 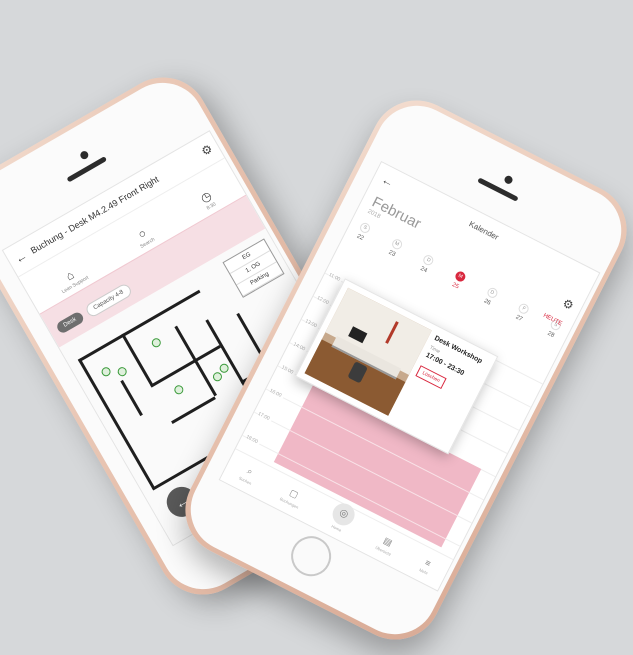 What do you see at coordinates (264, 416) in the screenshot?
I see `hour-label: 17:00` at bounding box center [264, 416].